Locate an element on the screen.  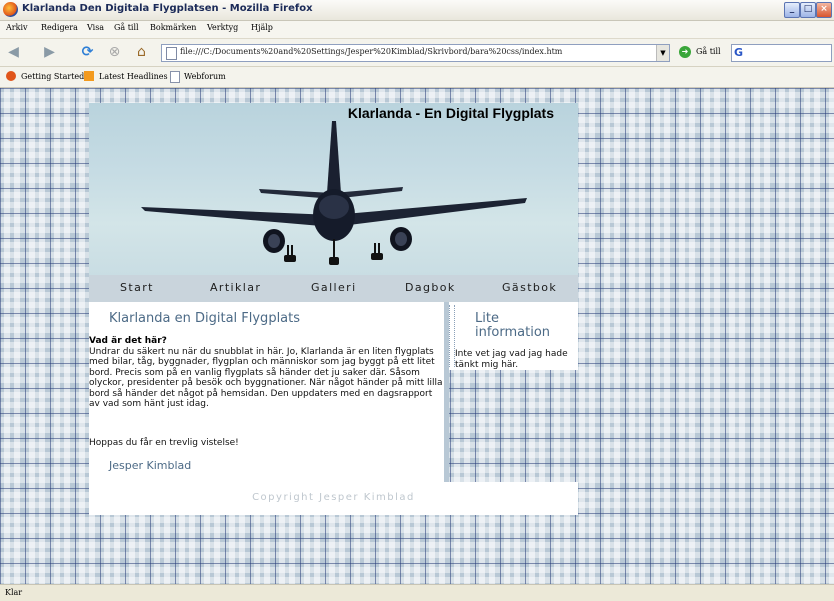
getting-started-icon is located at coordinates (11, 76).